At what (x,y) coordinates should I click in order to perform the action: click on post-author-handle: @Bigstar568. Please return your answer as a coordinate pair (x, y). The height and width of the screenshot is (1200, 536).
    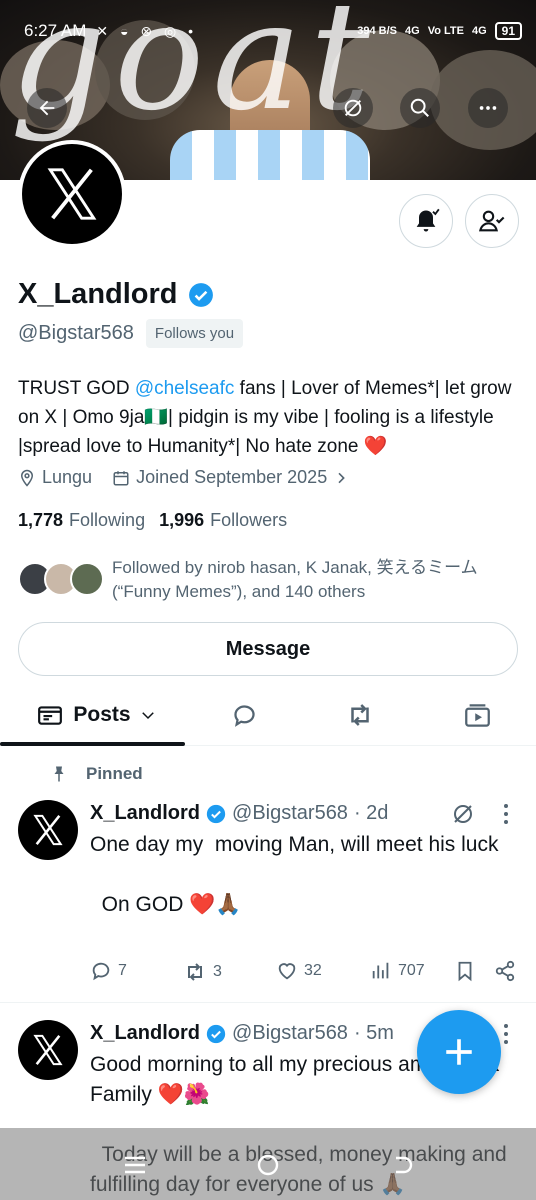
    Looking at the image, I should click on (290, 1033).